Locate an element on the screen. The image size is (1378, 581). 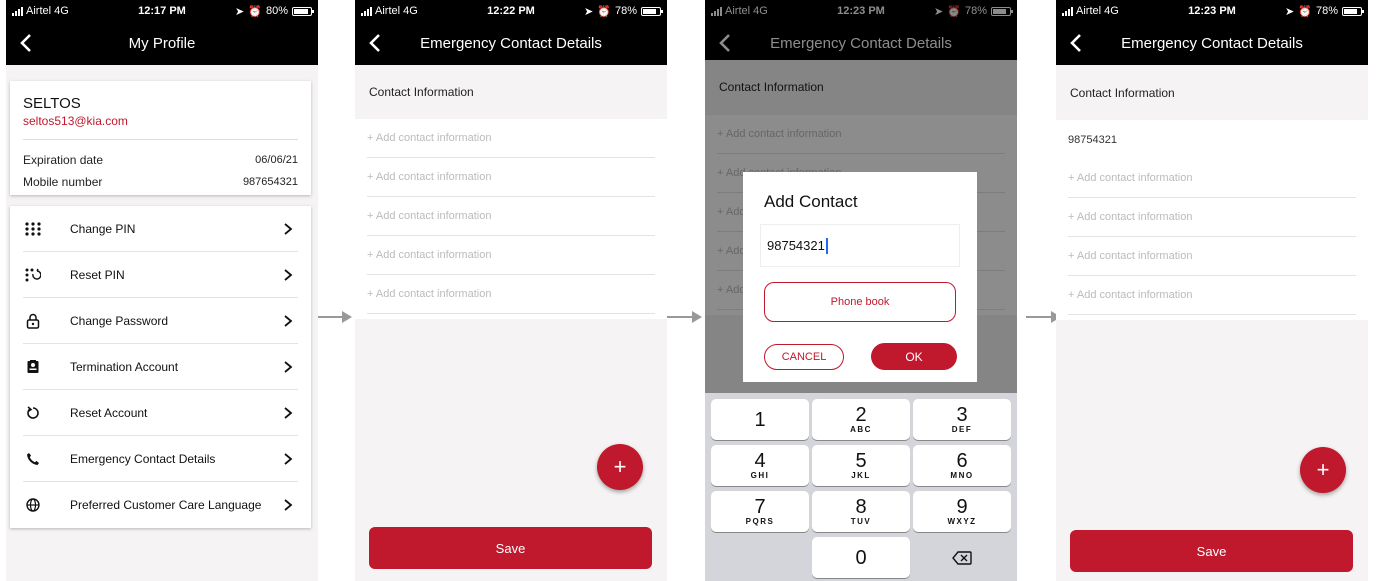
keypad-icon is located at coordinates (33, 229).